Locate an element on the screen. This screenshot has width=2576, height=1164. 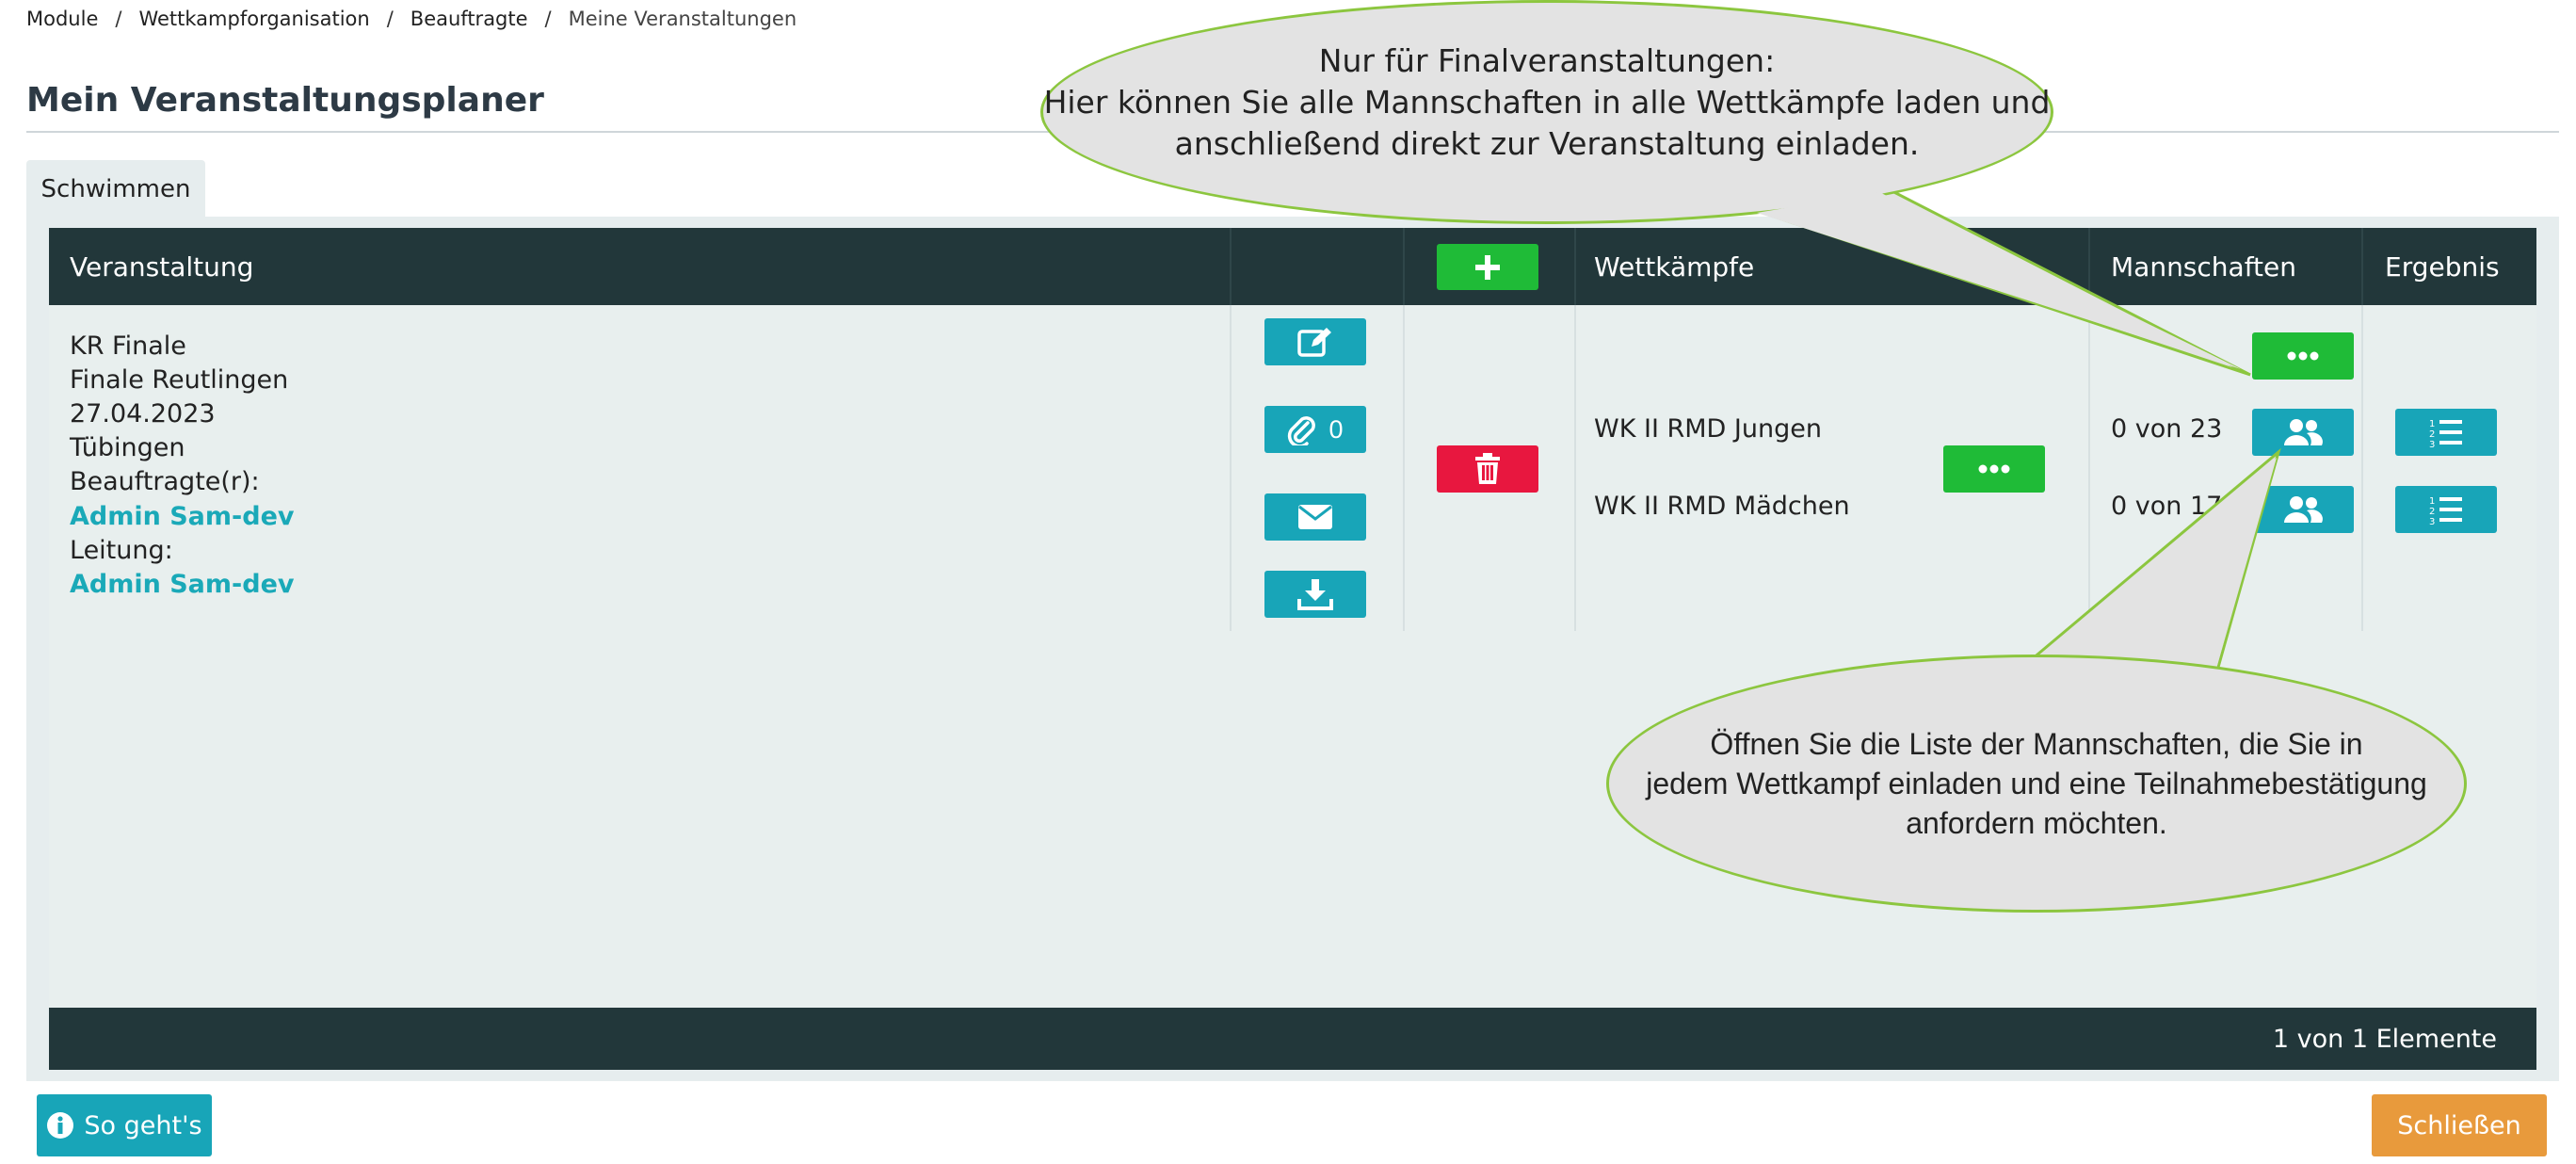
callout-pointer-masks is located at coordinates (2017, 433).